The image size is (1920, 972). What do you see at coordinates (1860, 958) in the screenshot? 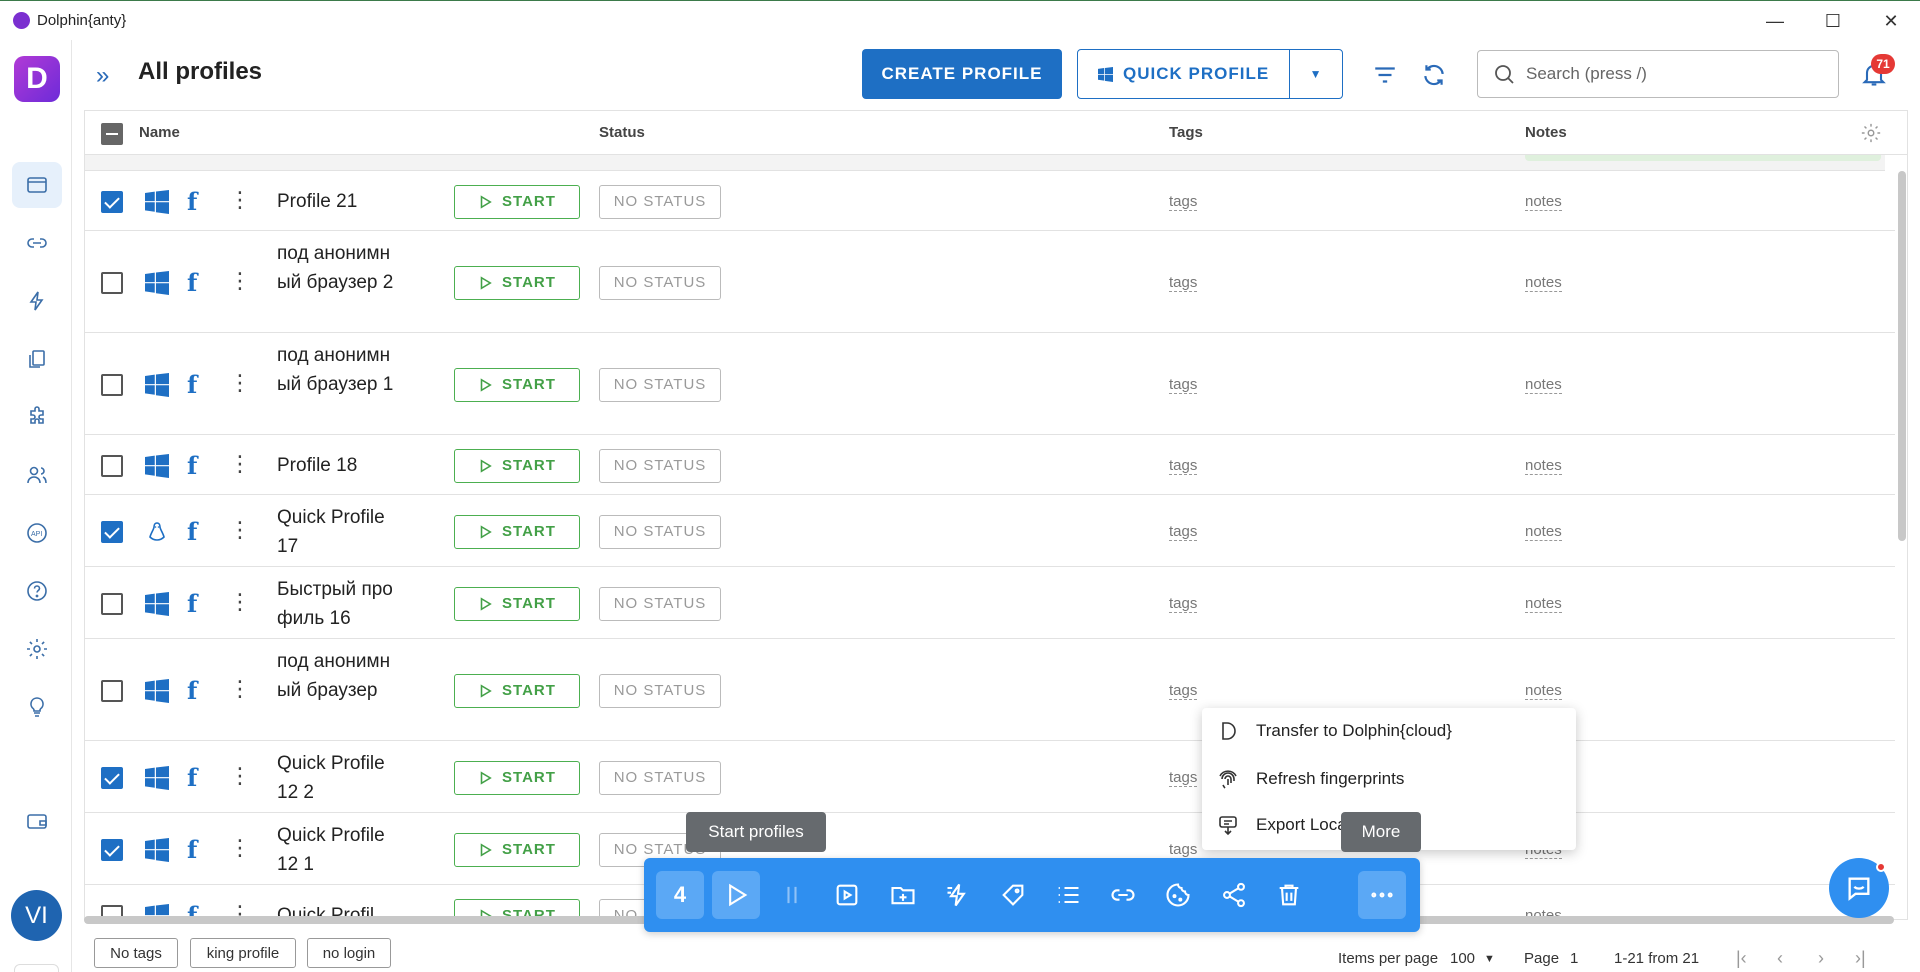
I see `last-page-icon: ›|` at bounding box center [1860, 958].